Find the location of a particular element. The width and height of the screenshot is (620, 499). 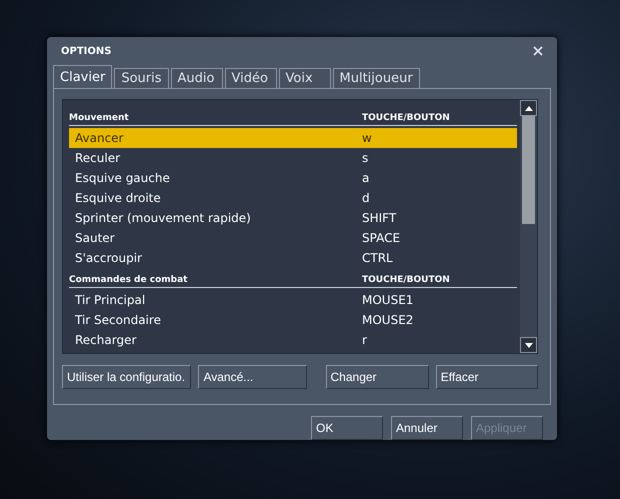

action-label: Sprinter (mouvement rapide) is located at coordinates (163, 218).